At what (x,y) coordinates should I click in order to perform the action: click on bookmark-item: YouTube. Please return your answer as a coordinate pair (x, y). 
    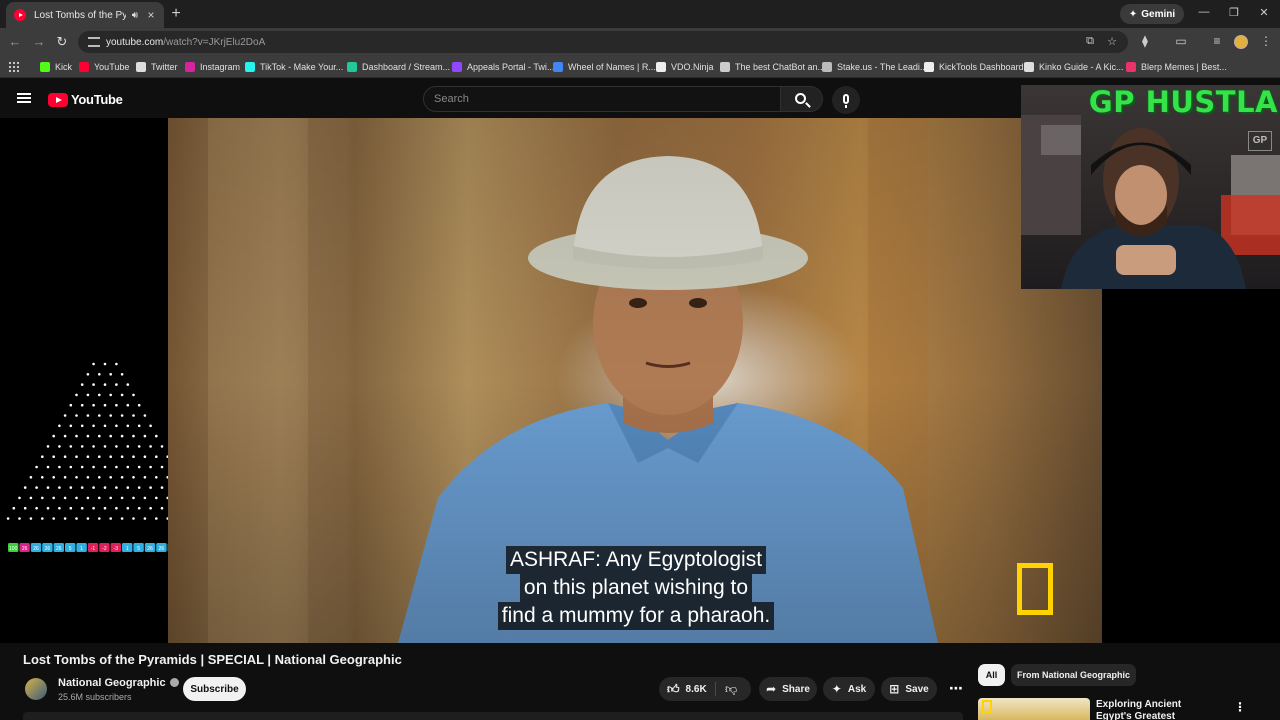
    Looking at the image, I should click on (104, 67).